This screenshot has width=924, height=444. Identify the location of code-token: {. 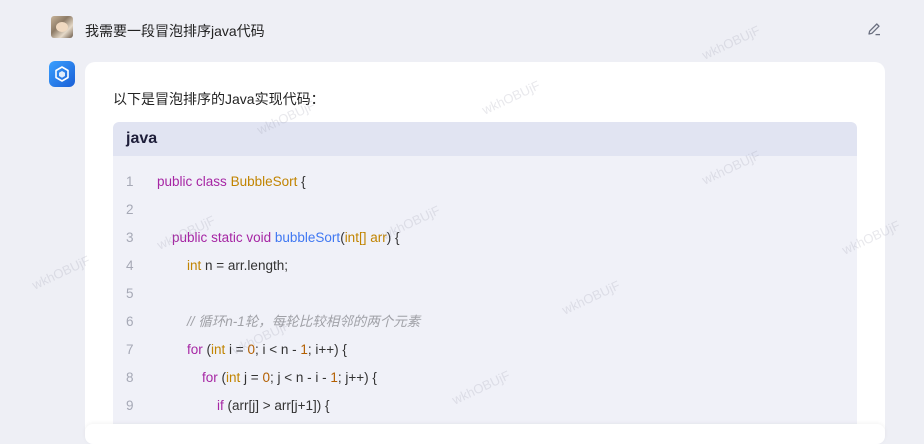
(301, 181).